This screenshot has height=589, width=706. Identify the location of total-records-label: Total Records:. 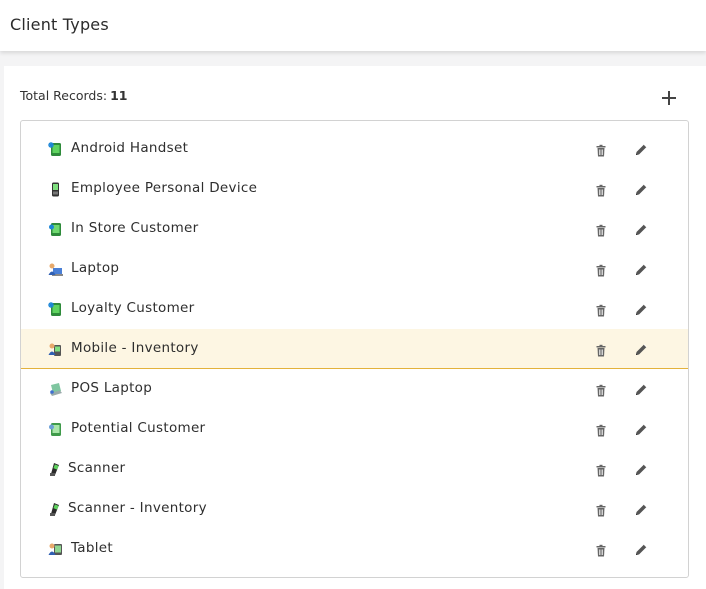
(64, 95).